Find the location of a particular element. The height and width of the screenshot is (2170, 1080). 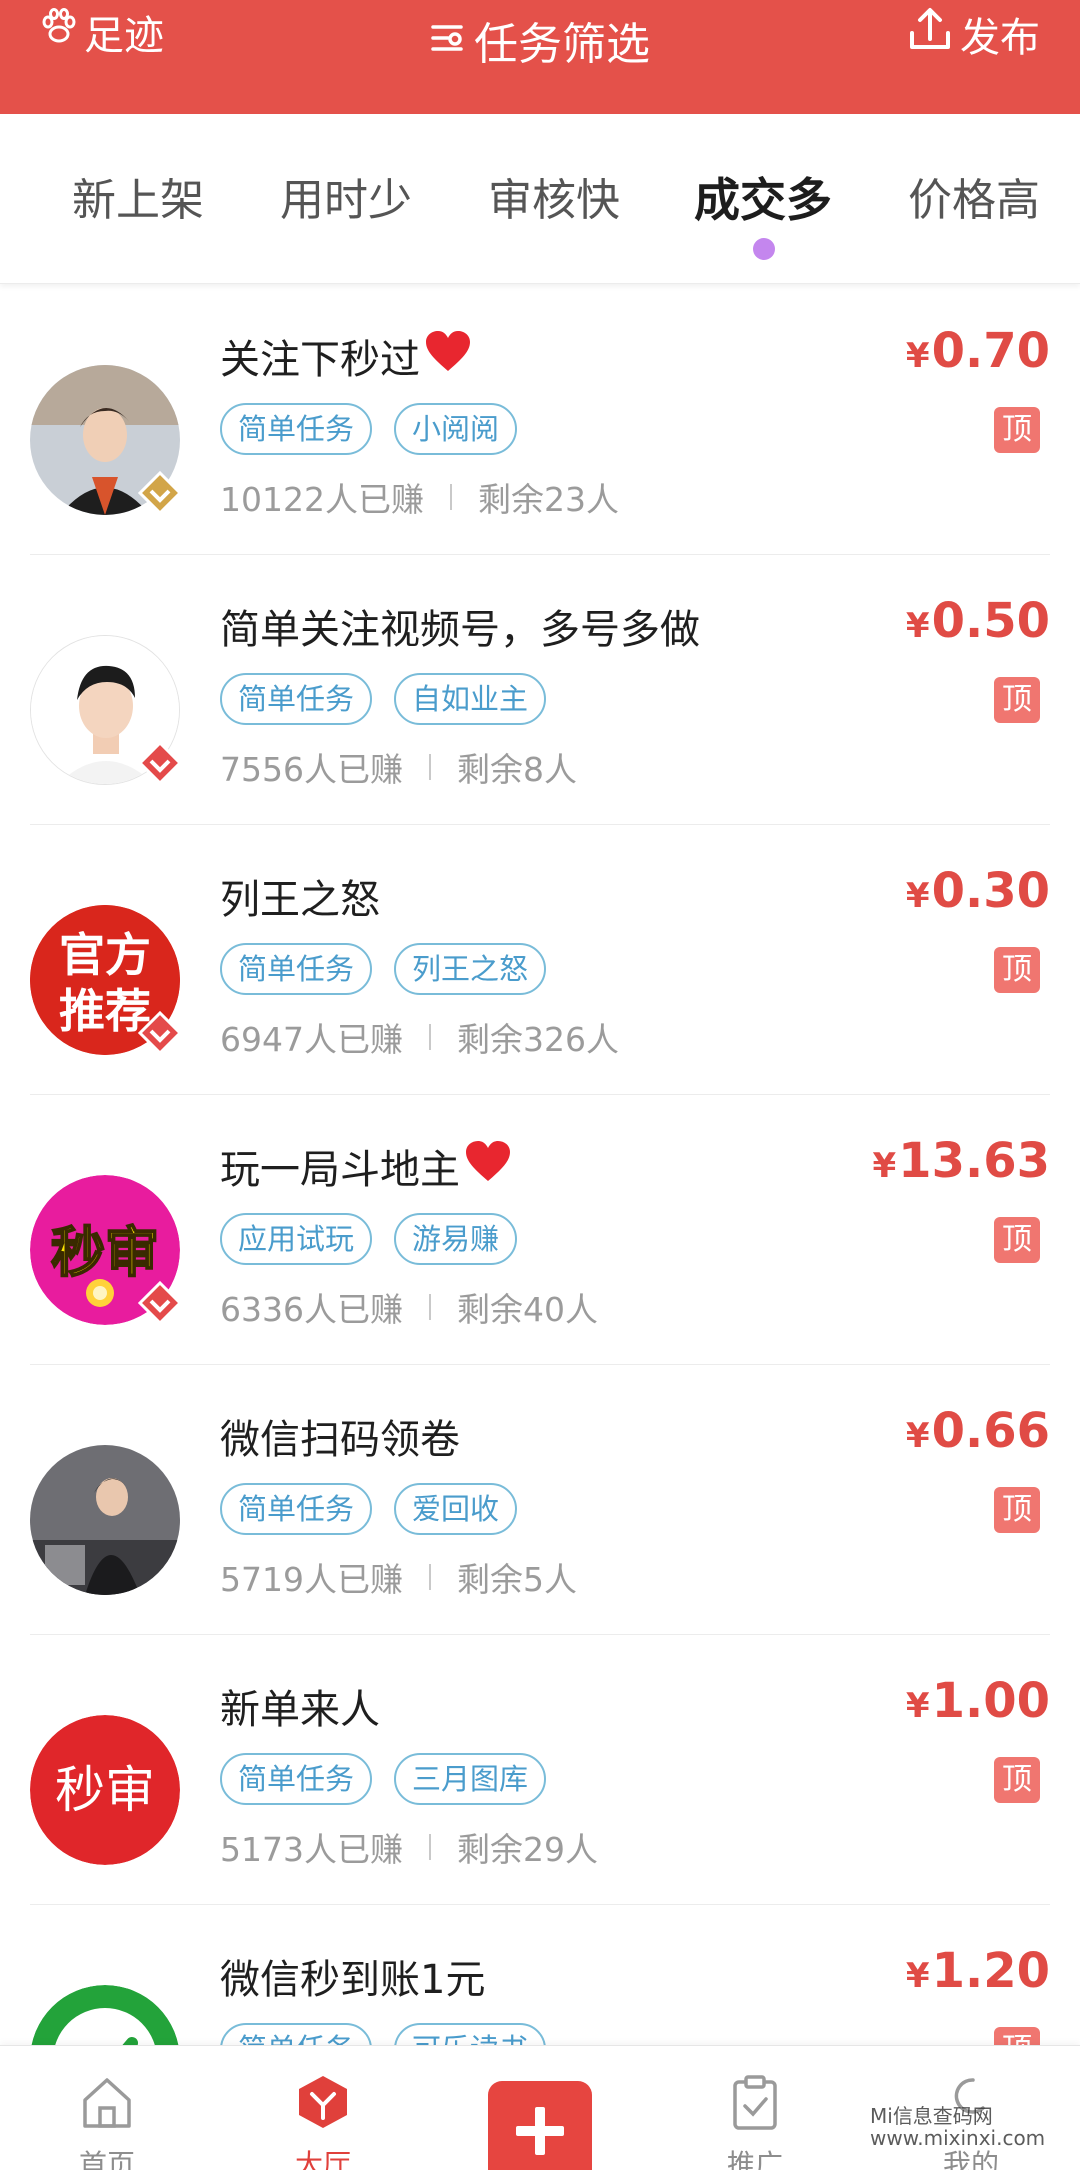

task-tags: 应用试玩 游易赚 is located at coordinates (369, 1239).